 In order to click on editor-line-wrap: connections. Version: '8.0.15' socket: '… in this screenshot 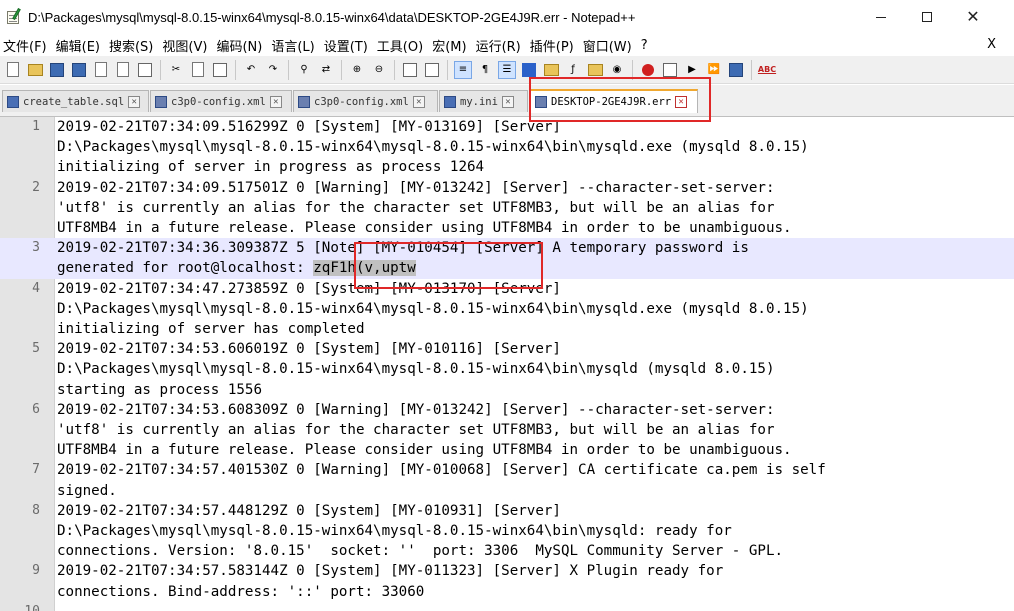, I will do `click(507, 551)`.